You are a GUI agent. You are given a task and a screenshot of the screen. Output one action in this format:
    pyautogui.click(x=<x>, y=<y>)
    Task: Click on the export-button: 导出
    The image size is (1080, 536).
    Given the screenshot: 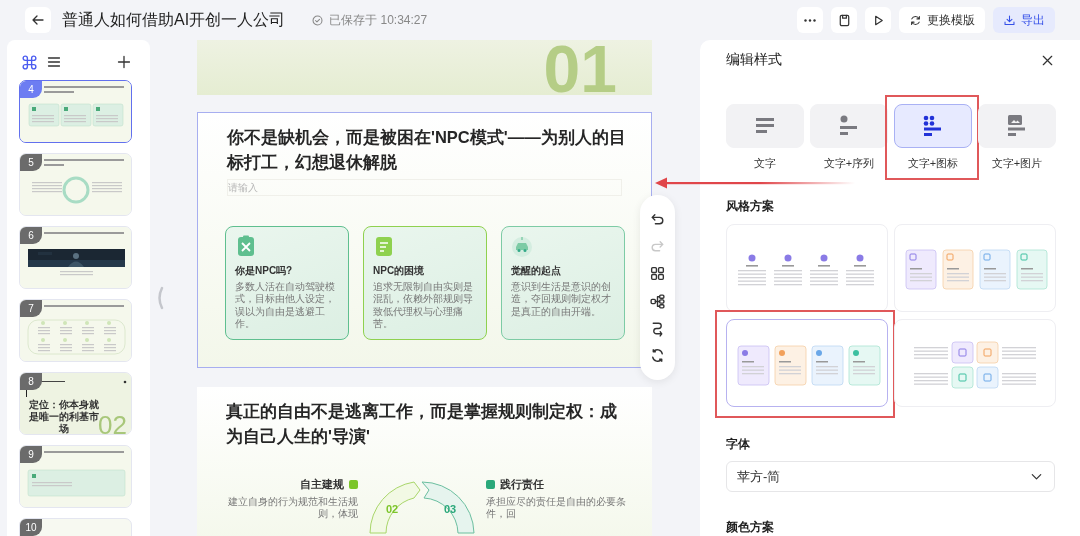 What is the action you would take?
    pyautogui.click(x=1024, y=20)
    